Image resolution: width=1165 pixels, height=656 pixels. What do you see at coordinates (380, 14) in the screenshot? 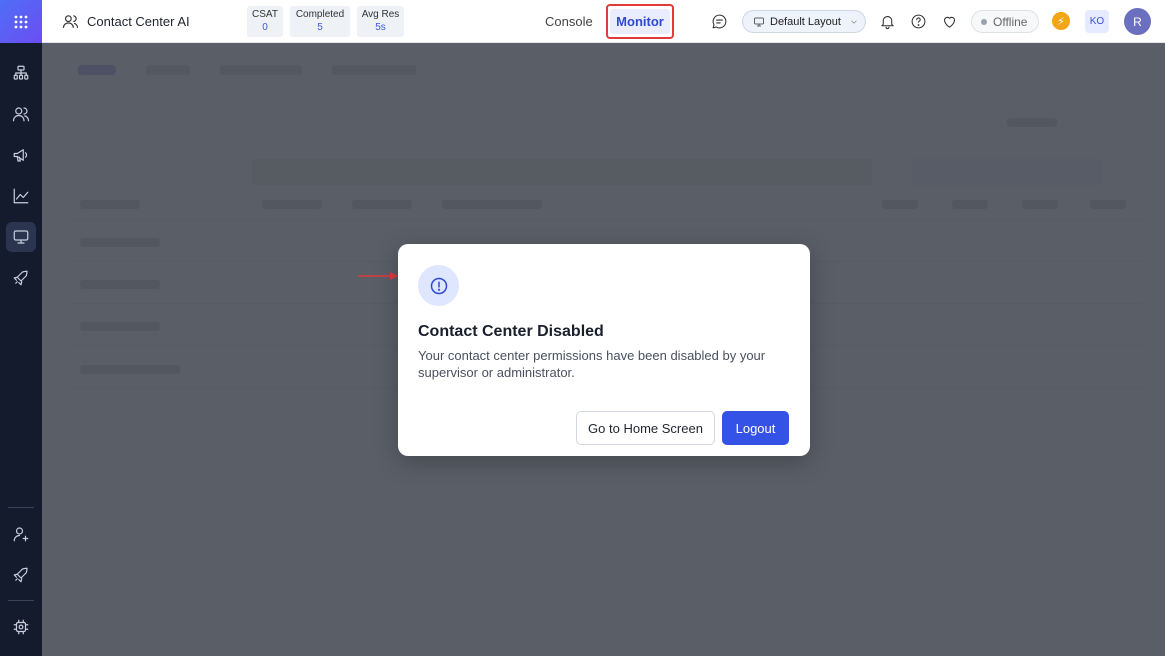
I see `stat-label: Avg Res` at bounding box center [380, 14].